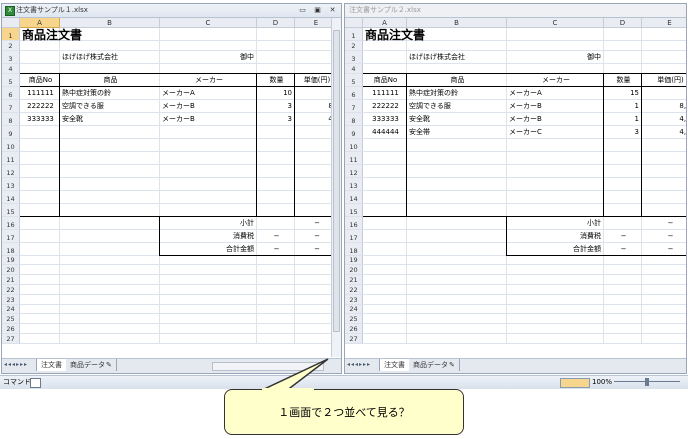  What do you see at coordinates (575, 383) in the screenshot?
I see `view-buttons` at bounding box center [575, 383].